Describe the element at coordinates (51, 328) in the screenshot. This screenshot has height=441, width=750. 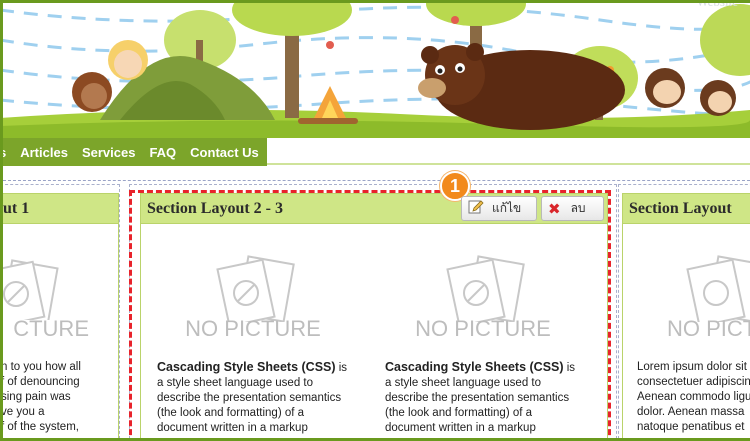
I see `no-picture-label: CTURE` at that location.